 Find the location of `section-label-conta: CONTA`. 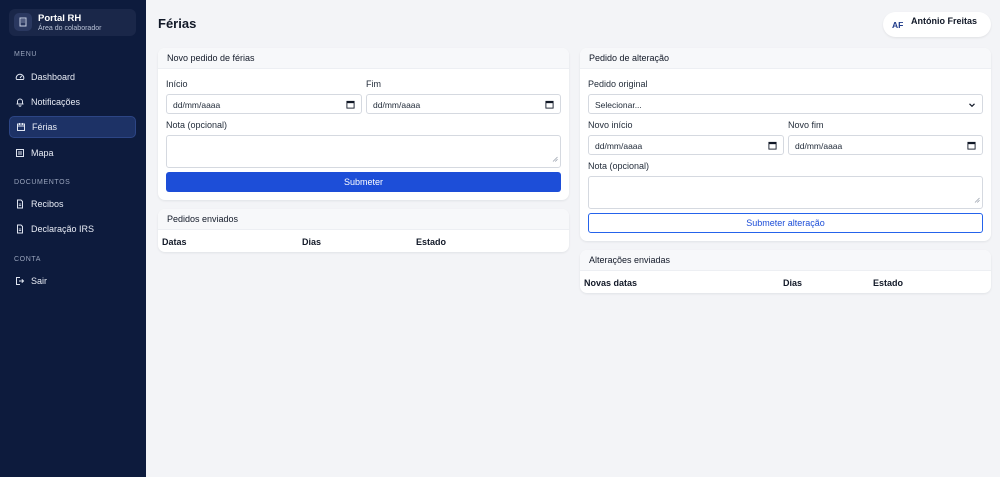

section-label-conta: CONTA is located at coordinates (27, 259).